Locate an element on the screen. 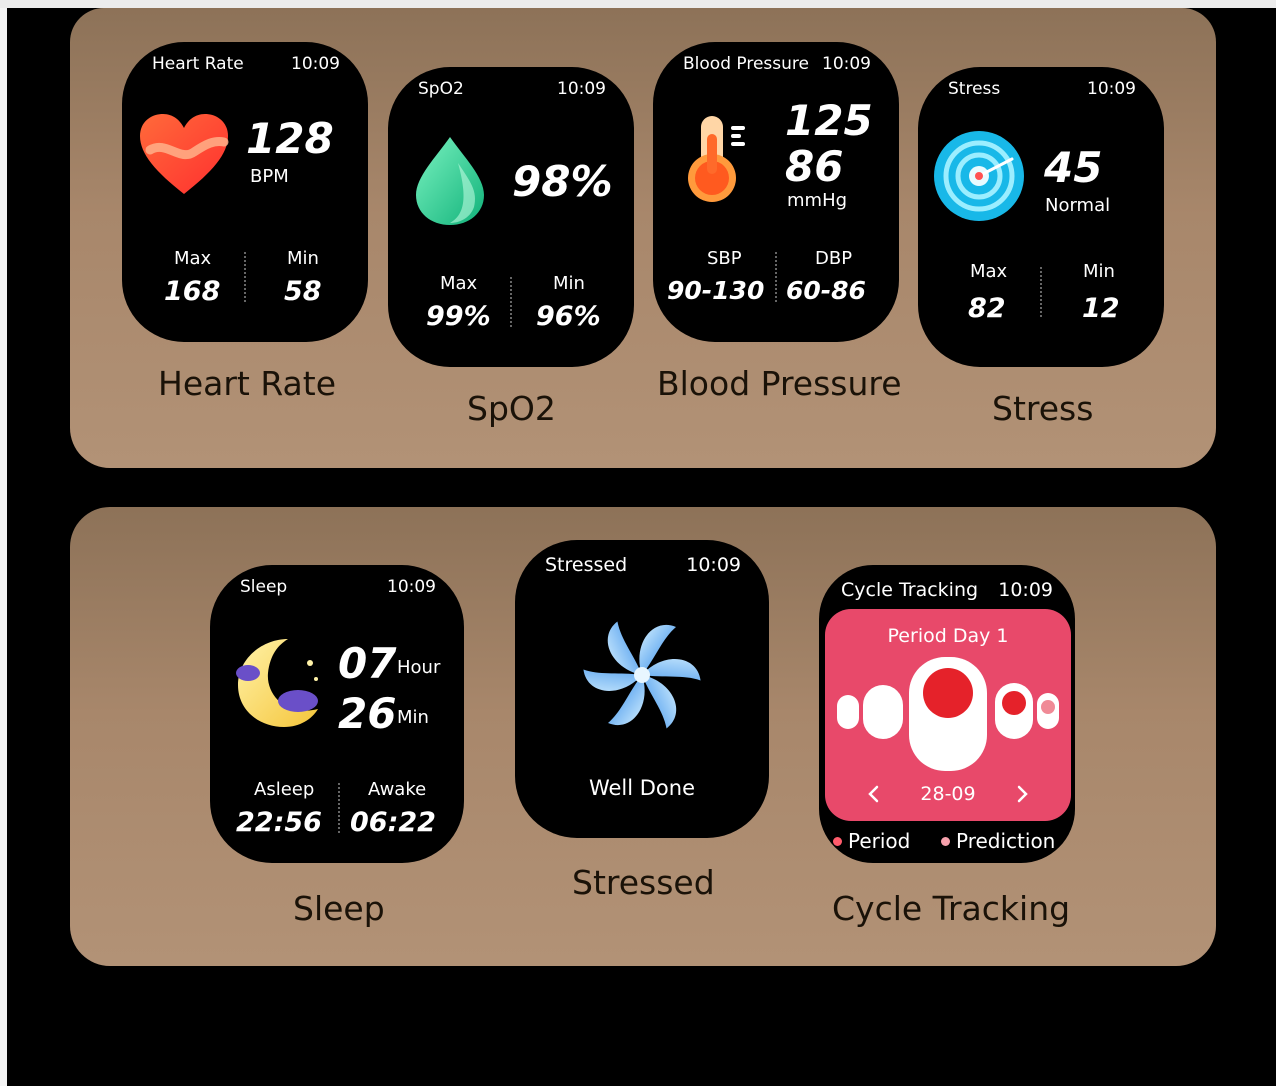 The width and height of the screenshot is (1276, 1086). stat-min-value: 58 is located at coordinates (303, 291).